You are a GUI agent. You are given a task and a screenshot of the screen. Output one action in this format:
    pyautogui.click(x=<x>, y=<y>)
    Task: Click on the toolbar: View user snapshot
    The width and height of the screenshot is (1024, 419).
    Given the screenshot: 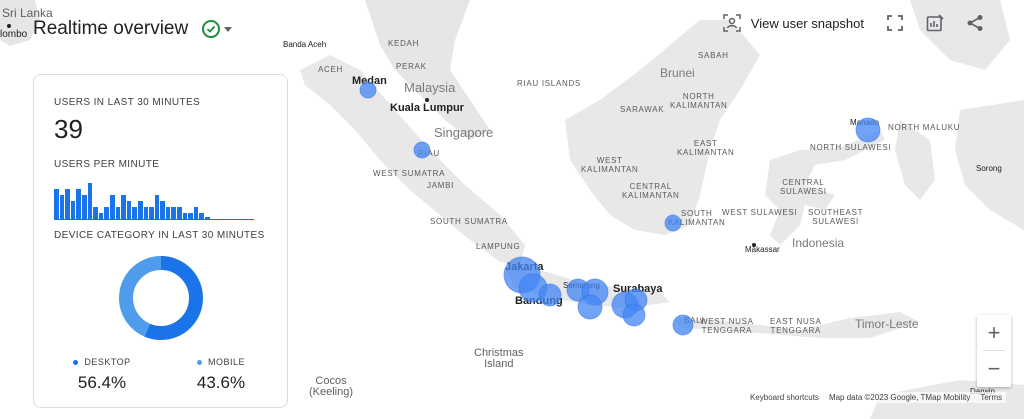 What is the action you would take?
    pyautogui.click(x=853, y=23)
    